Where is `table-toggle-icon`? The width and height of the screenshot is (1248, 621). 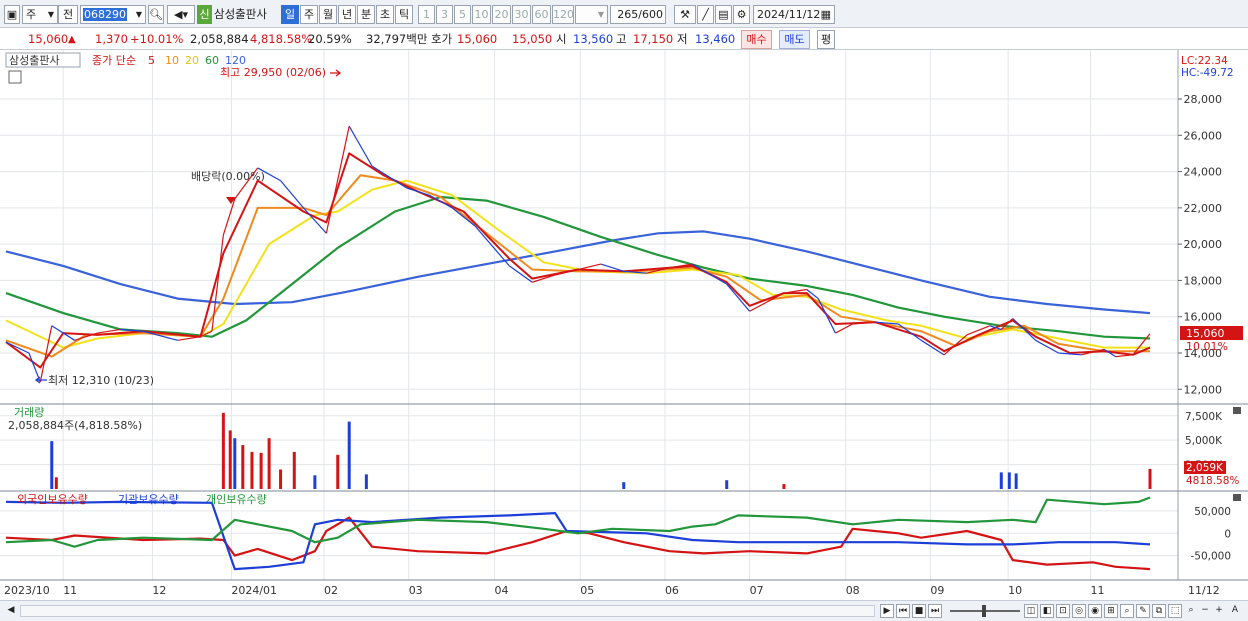 table-toggle-icon is located at coordinates (15, 77).